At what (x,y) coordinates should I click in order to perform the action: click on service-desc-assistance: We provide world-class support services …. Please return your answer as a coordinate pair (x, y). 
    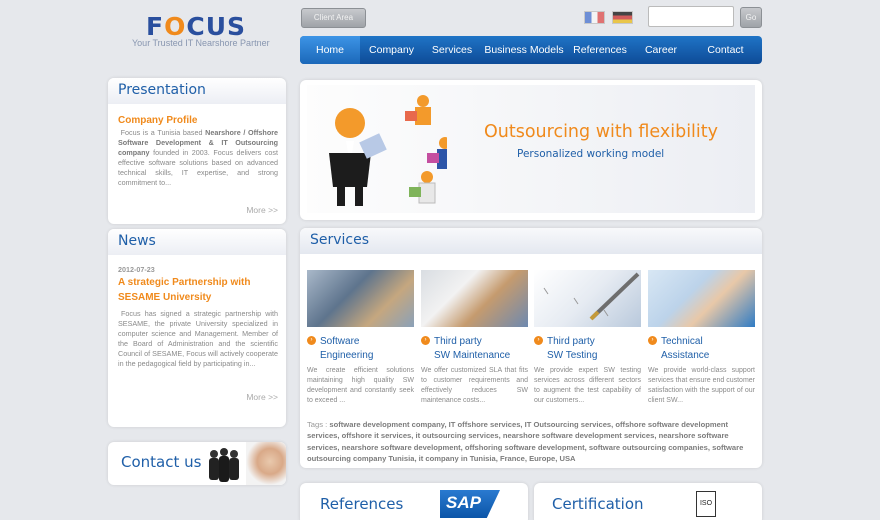
    Looking at the image, I should click on (701, 385).